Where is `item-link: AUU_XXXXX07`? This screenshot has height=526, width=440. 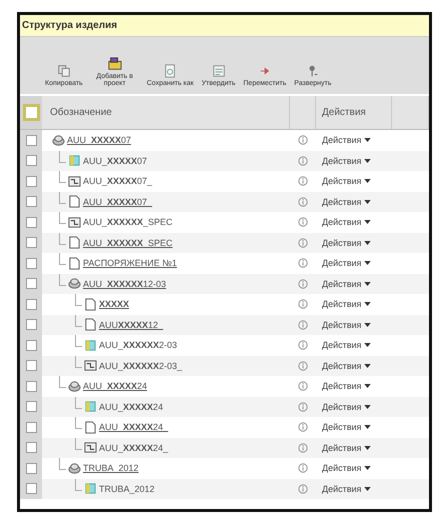
item-link: AUU_XXXXX07 is located at coordinates (99, 140).